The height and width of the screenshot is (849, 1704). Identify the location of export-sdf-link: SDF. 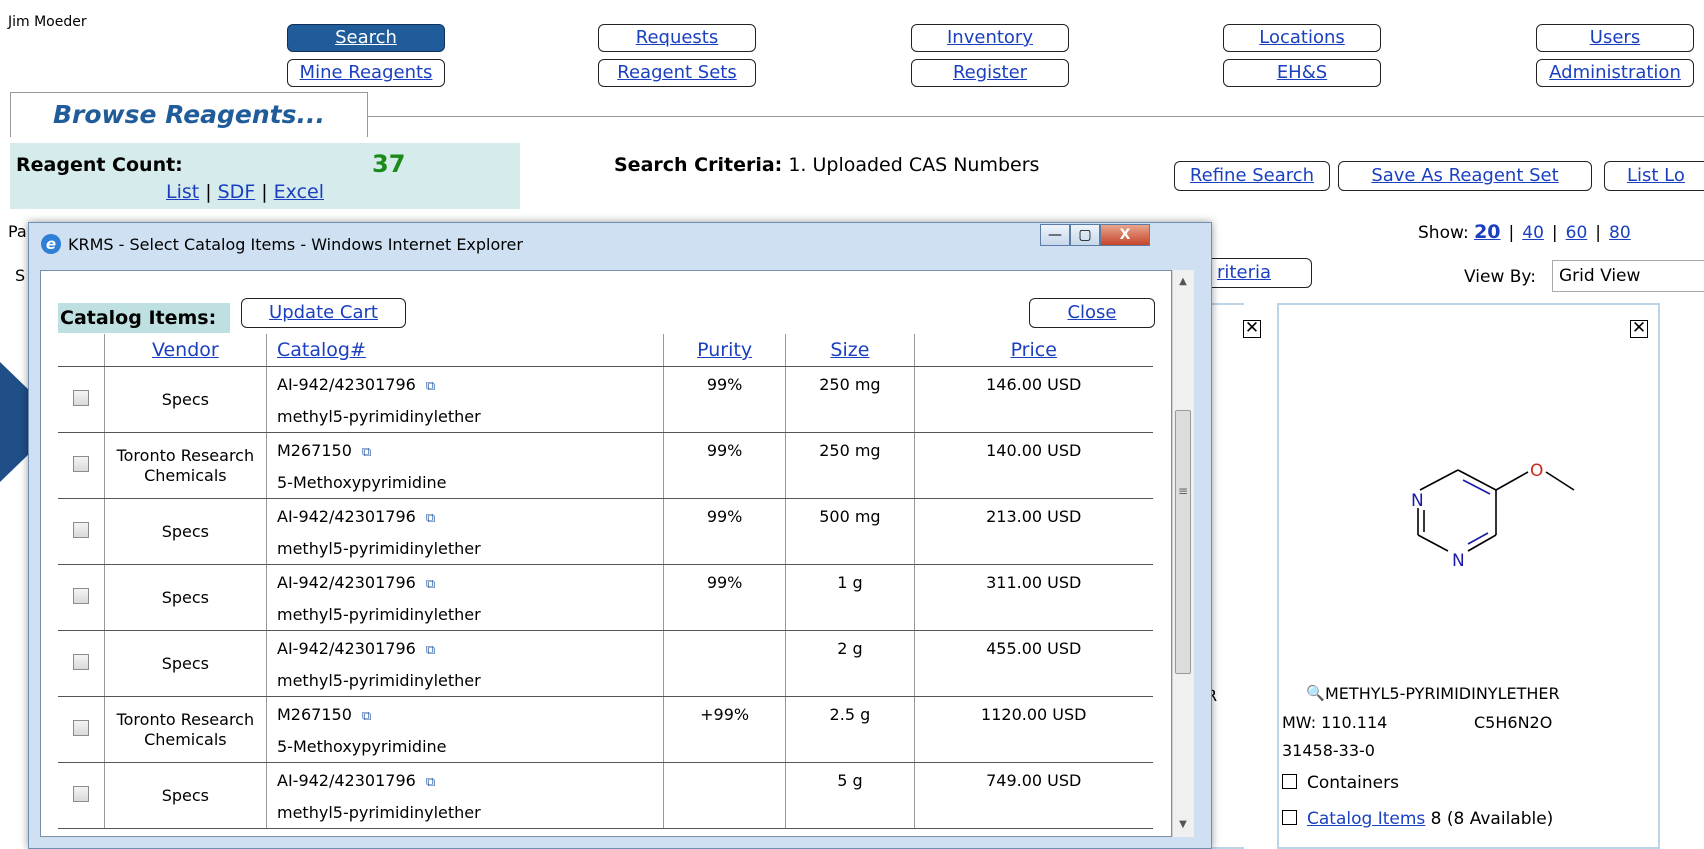
(237, 192).